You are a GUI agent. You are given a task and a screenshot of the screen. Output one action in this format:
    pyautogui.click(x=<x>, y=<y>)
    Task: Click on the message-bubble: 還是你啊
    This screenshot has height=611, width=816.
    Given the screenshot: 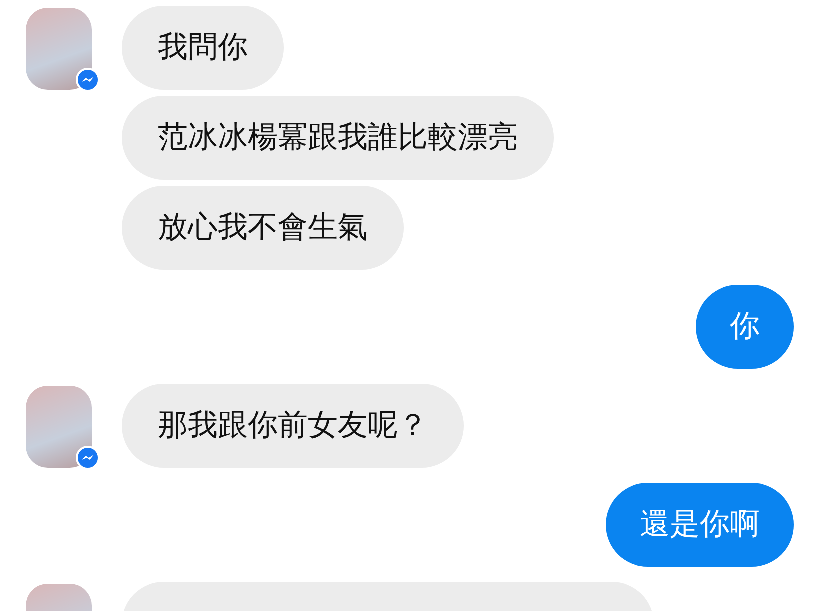 What is the action you would take?
    pyautogui.click(x=700, y=525)
    